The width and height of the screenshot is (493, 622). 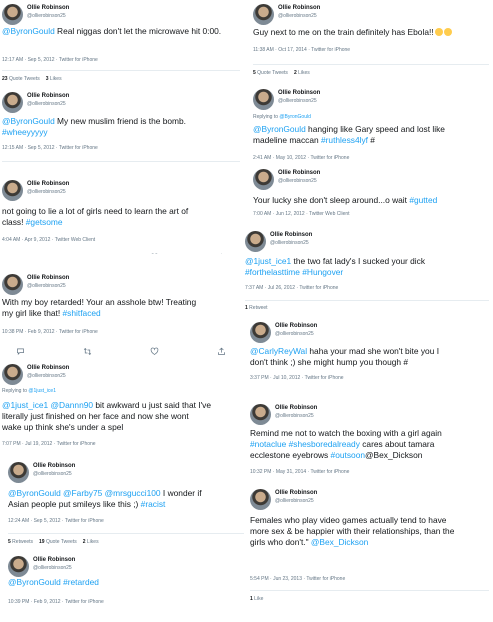 What do you see at coordinates (305, 444) in the screenshot?
I see `mention-or-hashtag: #notaclue #shesboredalready` at bounding box center [305, 444].